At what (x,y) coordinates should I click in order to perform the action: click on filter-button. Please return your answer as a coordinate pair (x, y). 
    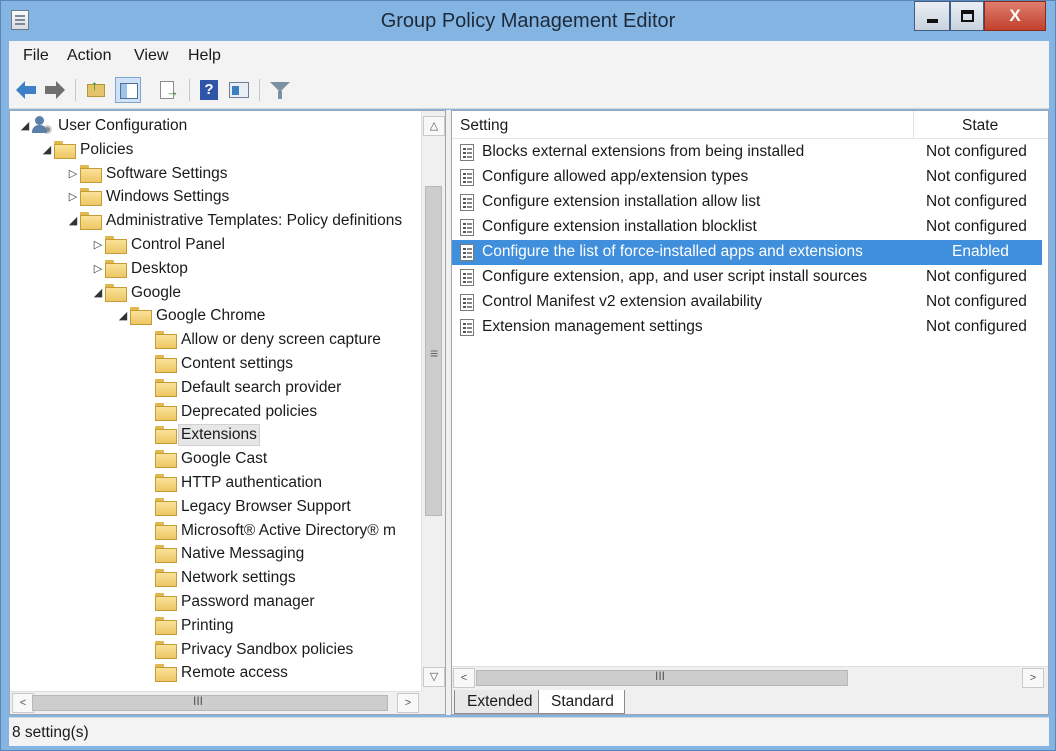
    Looking at the image, I should click on (280, 90).